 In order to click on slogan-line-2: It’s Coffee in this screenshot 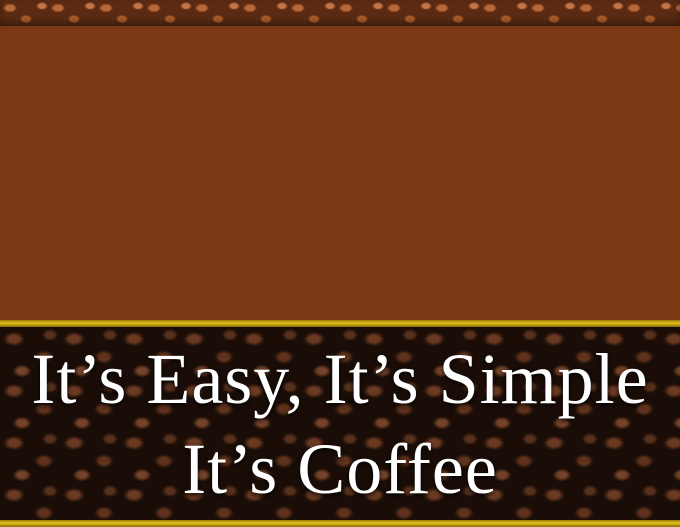, I will do `click(340, 469)`.